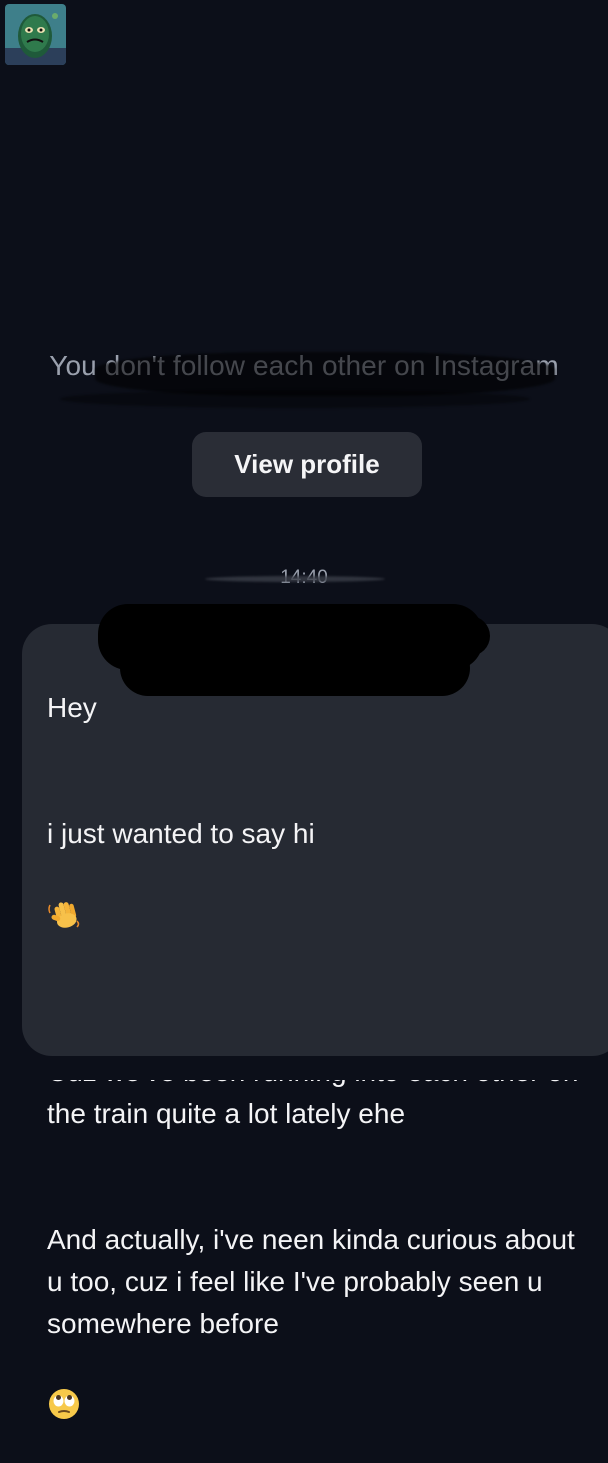 The image size is (608, 1463). Describe the element at coordinates (64, 1382) in the screenshot. I see `eye-roll-emoji-icon` at that location.